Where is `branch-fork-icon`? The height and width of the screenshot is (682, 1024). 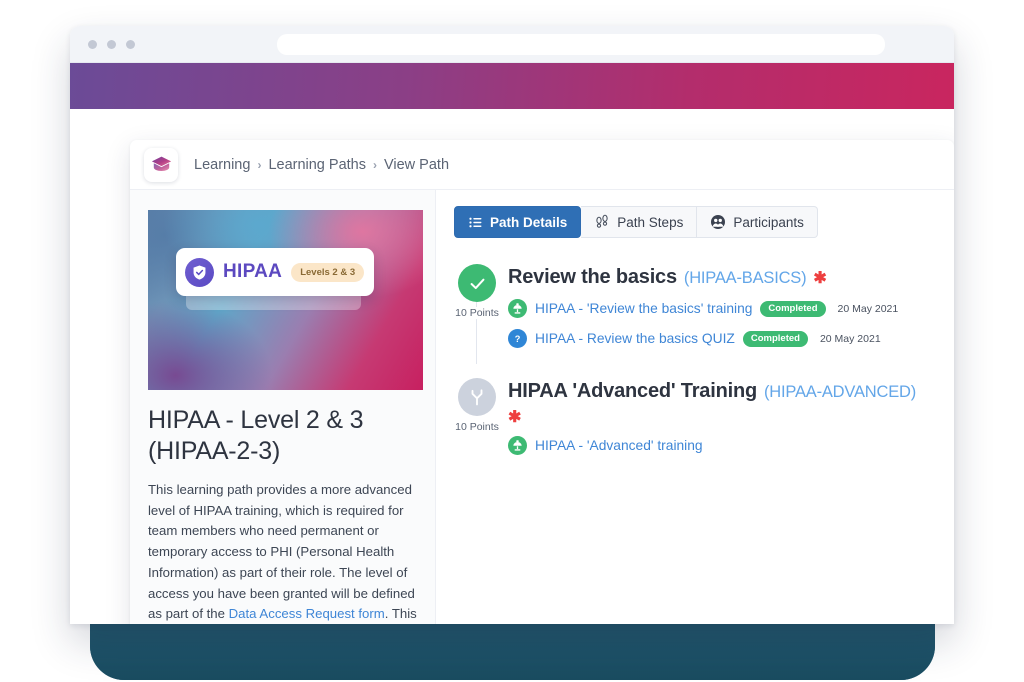 branch-fork-icon is located at coordinates (477, 397).